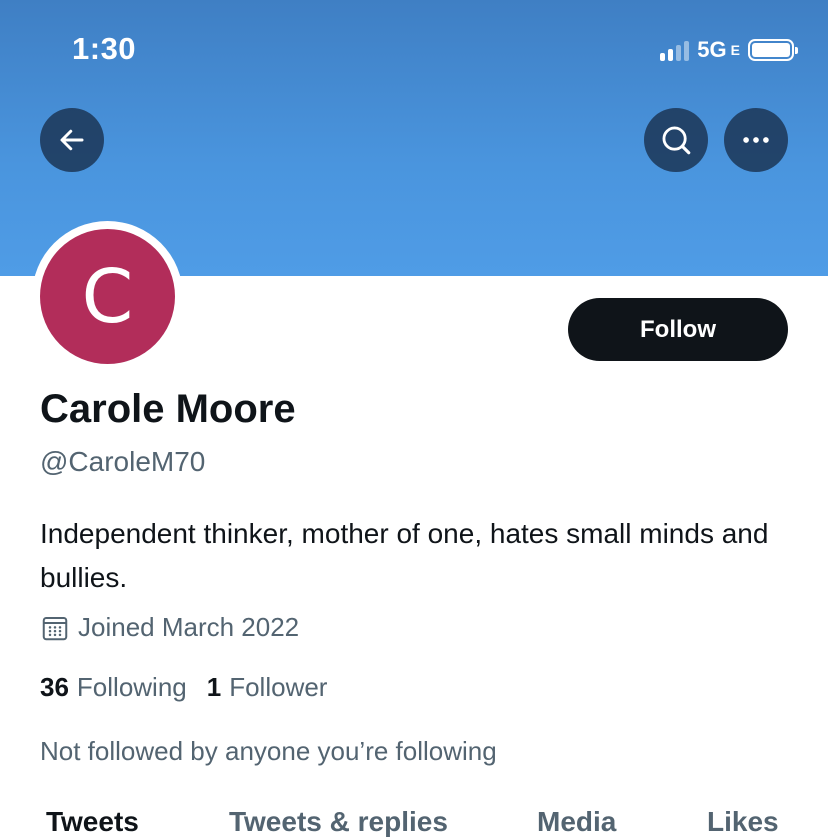 This screenshot has width=828, height=840. I want to click on tab-tweets-and-replies: Tweets & replies, so click(338, 822).